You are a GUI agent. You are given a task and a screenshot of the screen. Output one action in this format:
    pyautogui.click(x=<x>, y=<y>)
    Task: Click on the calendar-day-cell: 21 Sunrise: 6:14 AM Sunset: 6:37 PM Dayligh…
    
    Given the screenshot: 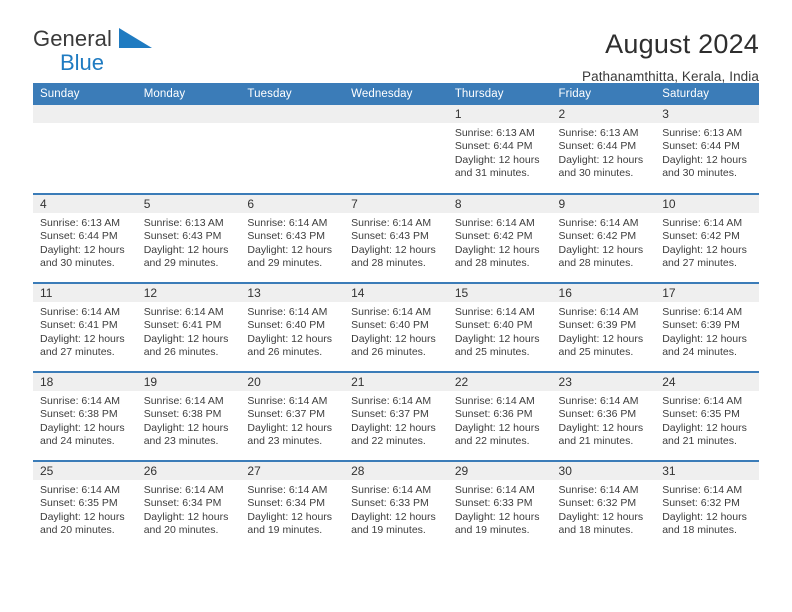 What is the action you would take?
    pyautogui.click(x=396, y=416)
    